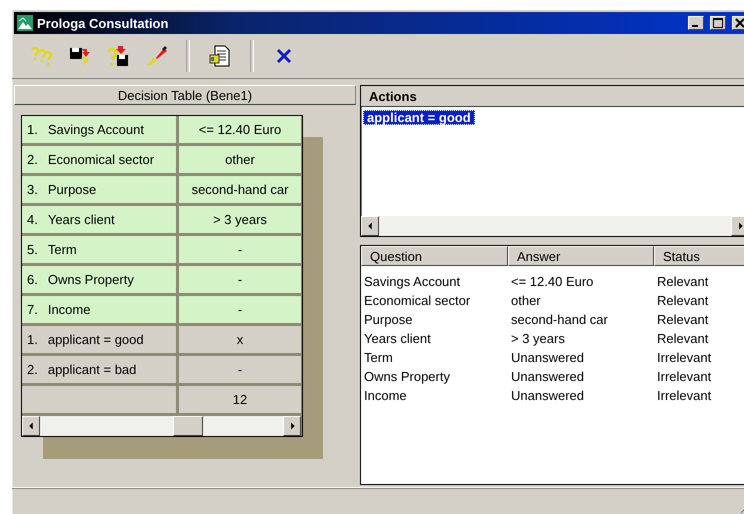  What do you see at coordinates (99, 189) in the screenshot?
I see `condition-cell: 3. Purpose` at bounding box center [99, 189].